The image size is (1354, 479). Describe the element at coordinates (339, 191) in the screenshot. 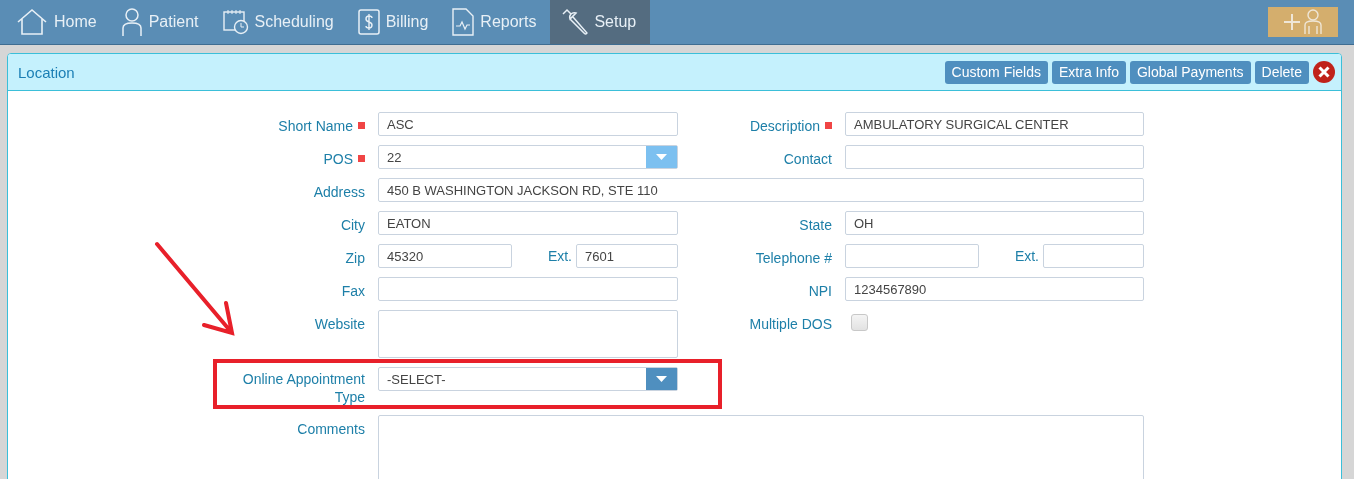

I see `field-label: Address` at that location.